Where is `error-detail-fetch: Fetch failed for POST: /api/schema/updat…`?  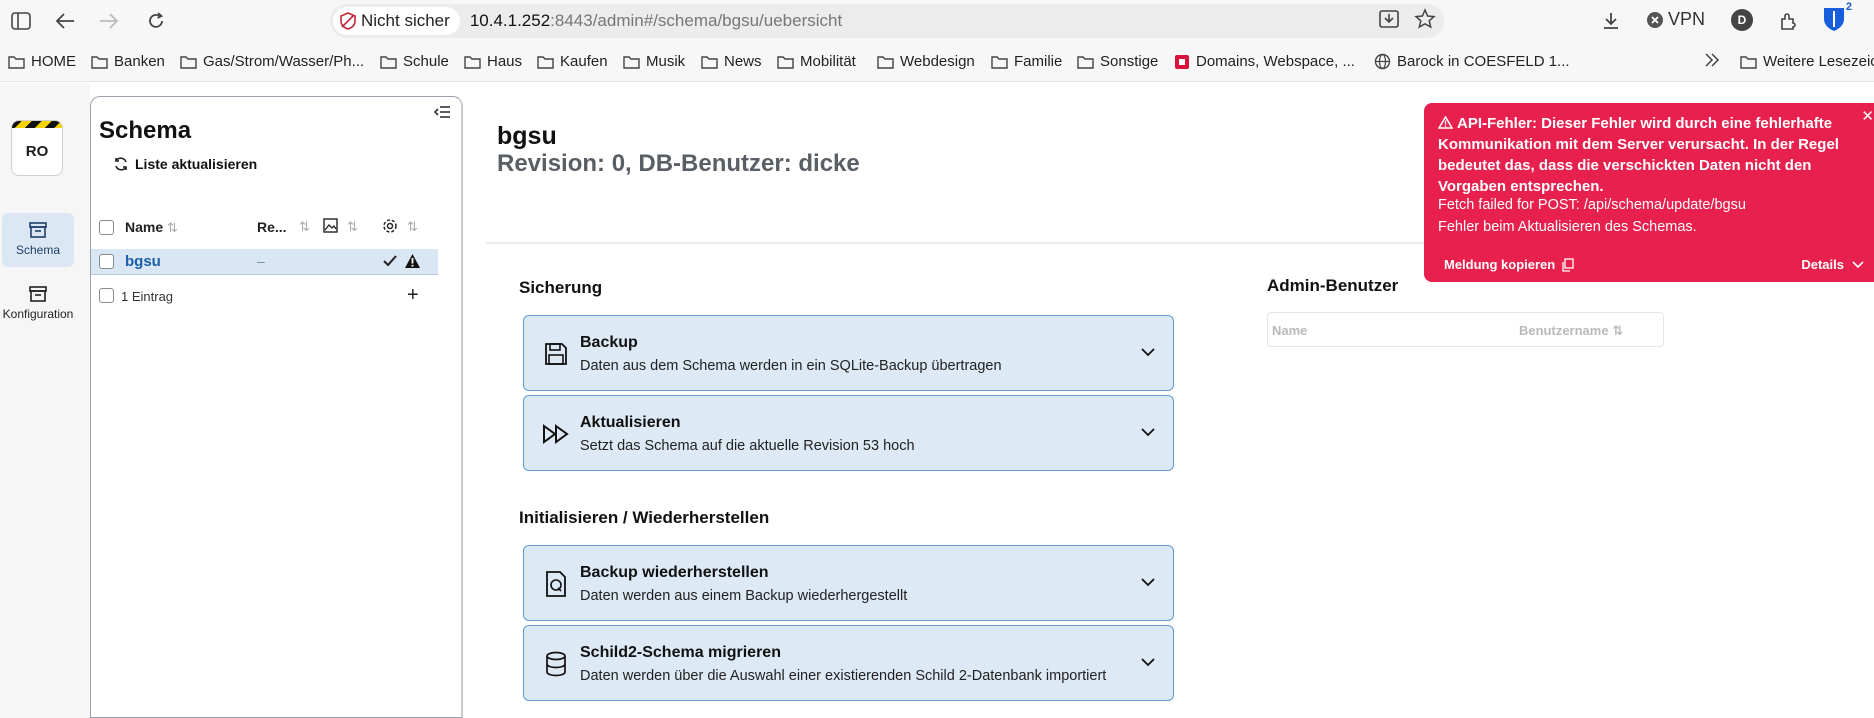 error-detail-fetch: Fetch failed for POST: /api/schema/updat… is located at coordinates (1592, 205).